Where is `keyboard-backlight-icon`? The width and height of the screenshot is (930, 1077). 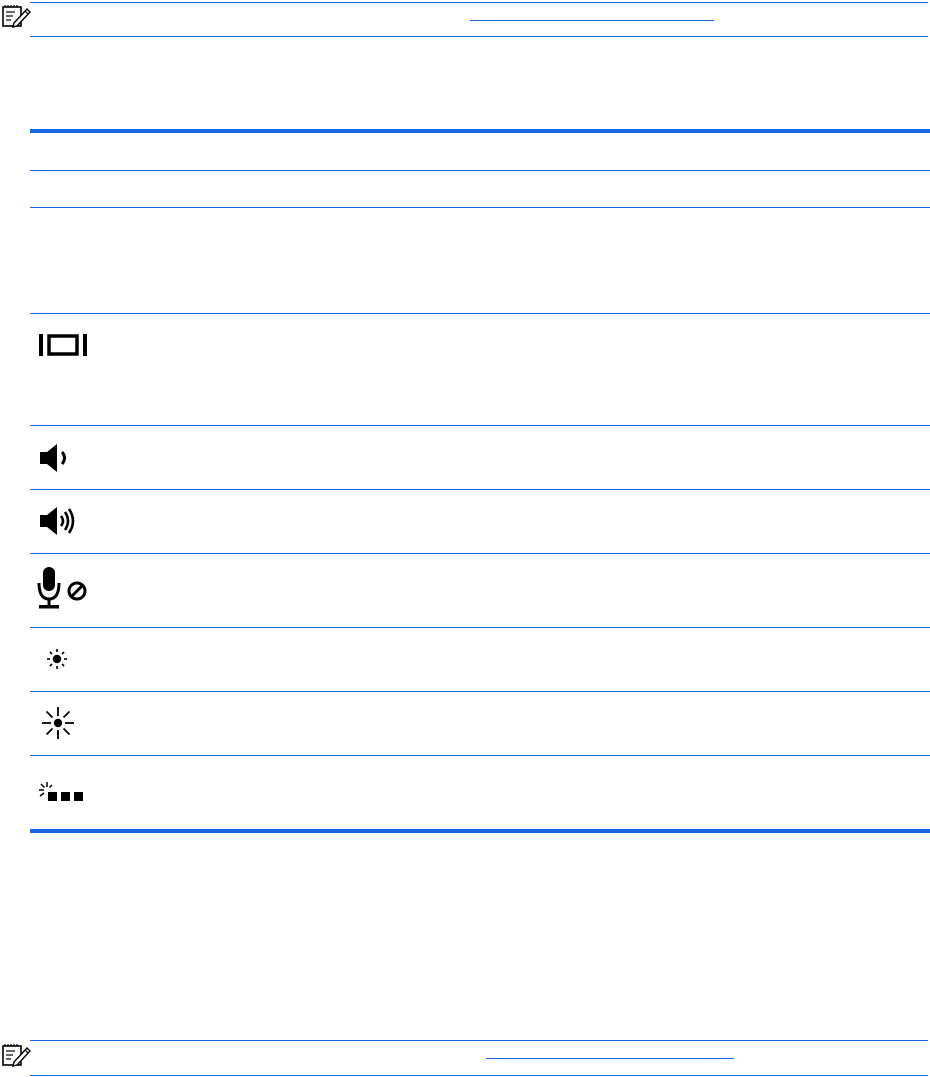 keyboard-backlight-icon is located at coordinates (61, 791).